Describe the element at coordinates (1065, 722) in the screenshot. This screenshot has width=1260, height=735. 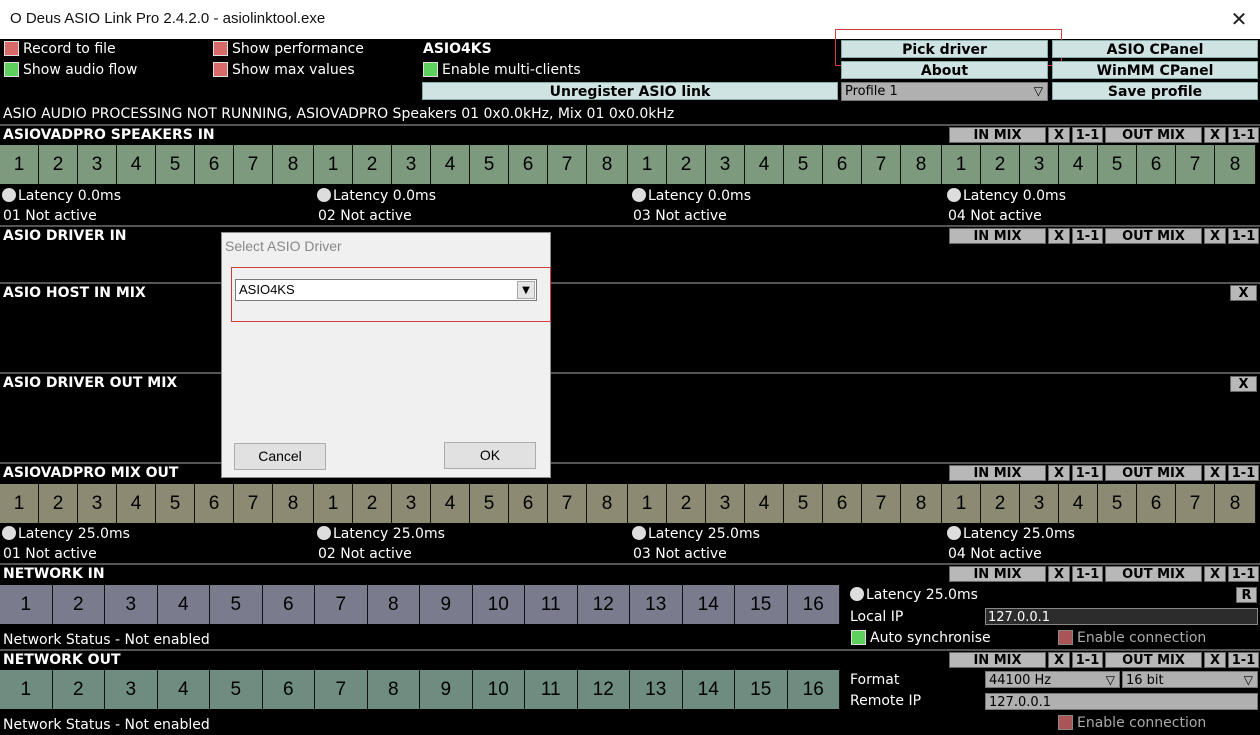
I see `network-out-enable-checkbox` at that location.